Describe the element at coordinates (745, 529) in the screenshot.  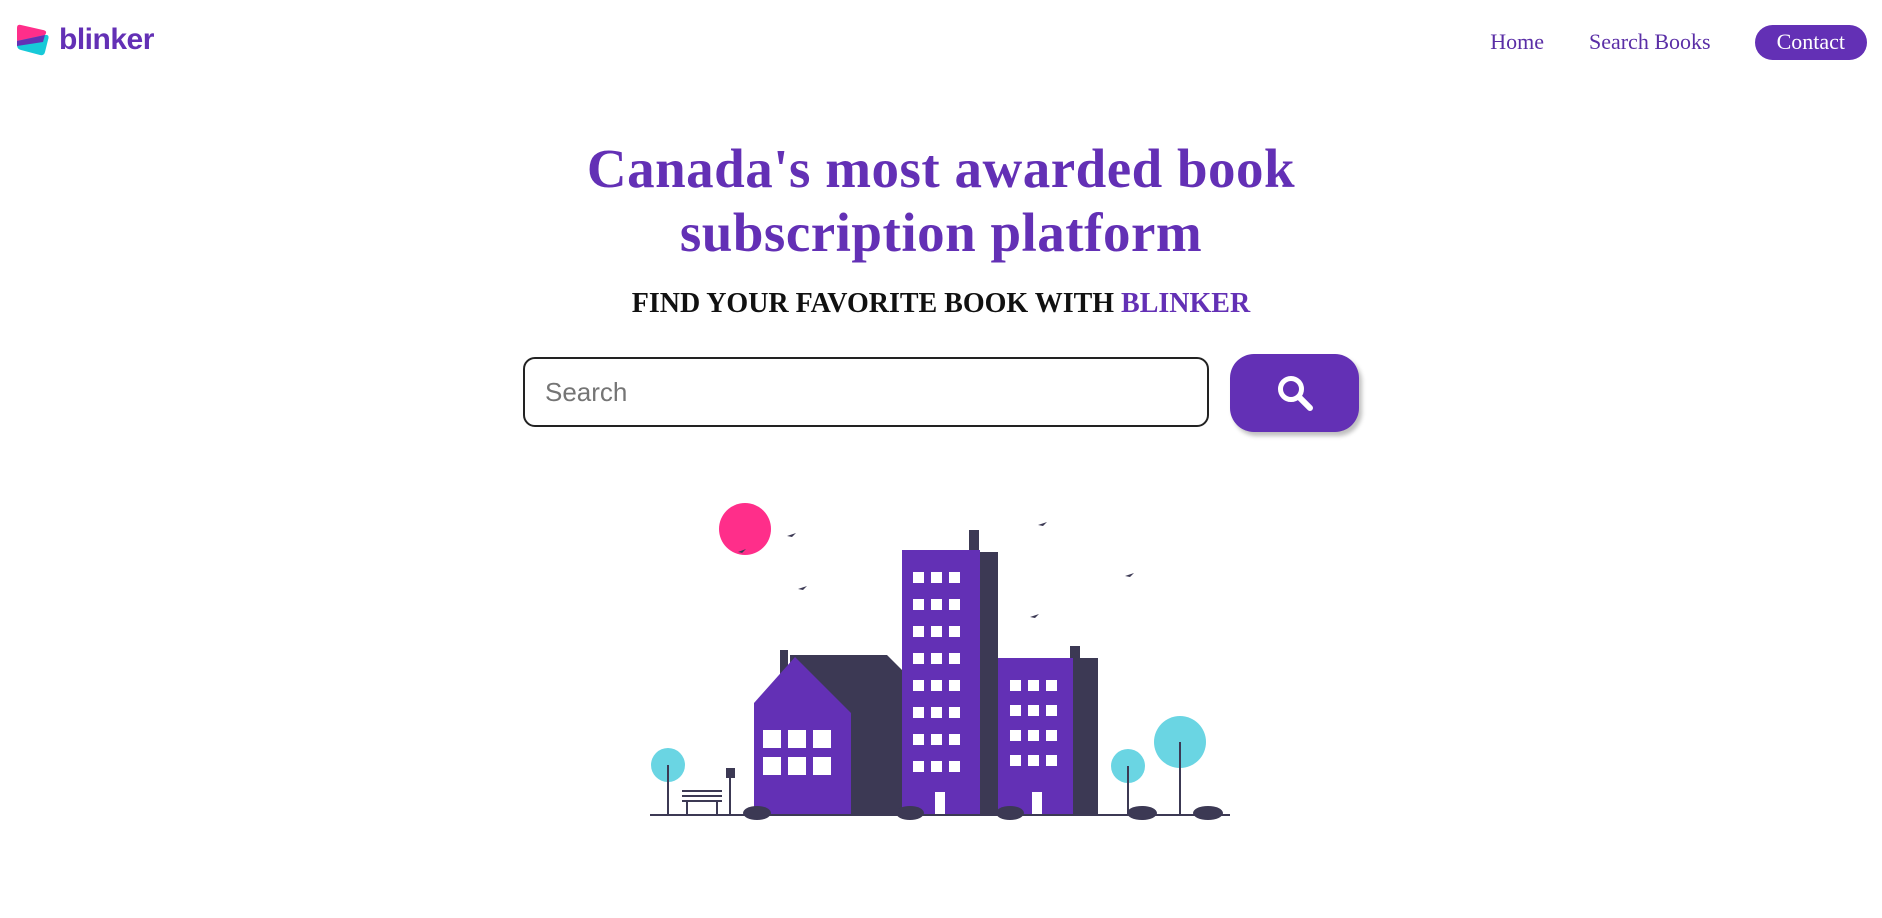
I see `sun-shape` at that location.